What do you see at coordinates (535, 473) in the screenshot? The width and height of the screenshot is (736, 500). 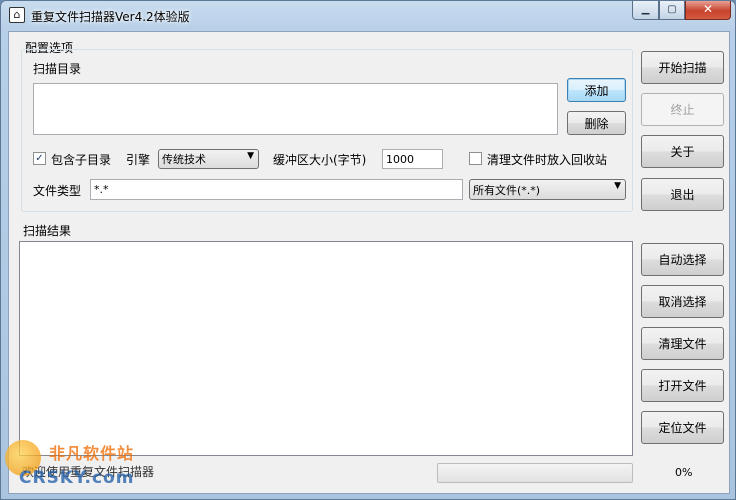 I see `progress-bar` at bounding box center [535, 473].